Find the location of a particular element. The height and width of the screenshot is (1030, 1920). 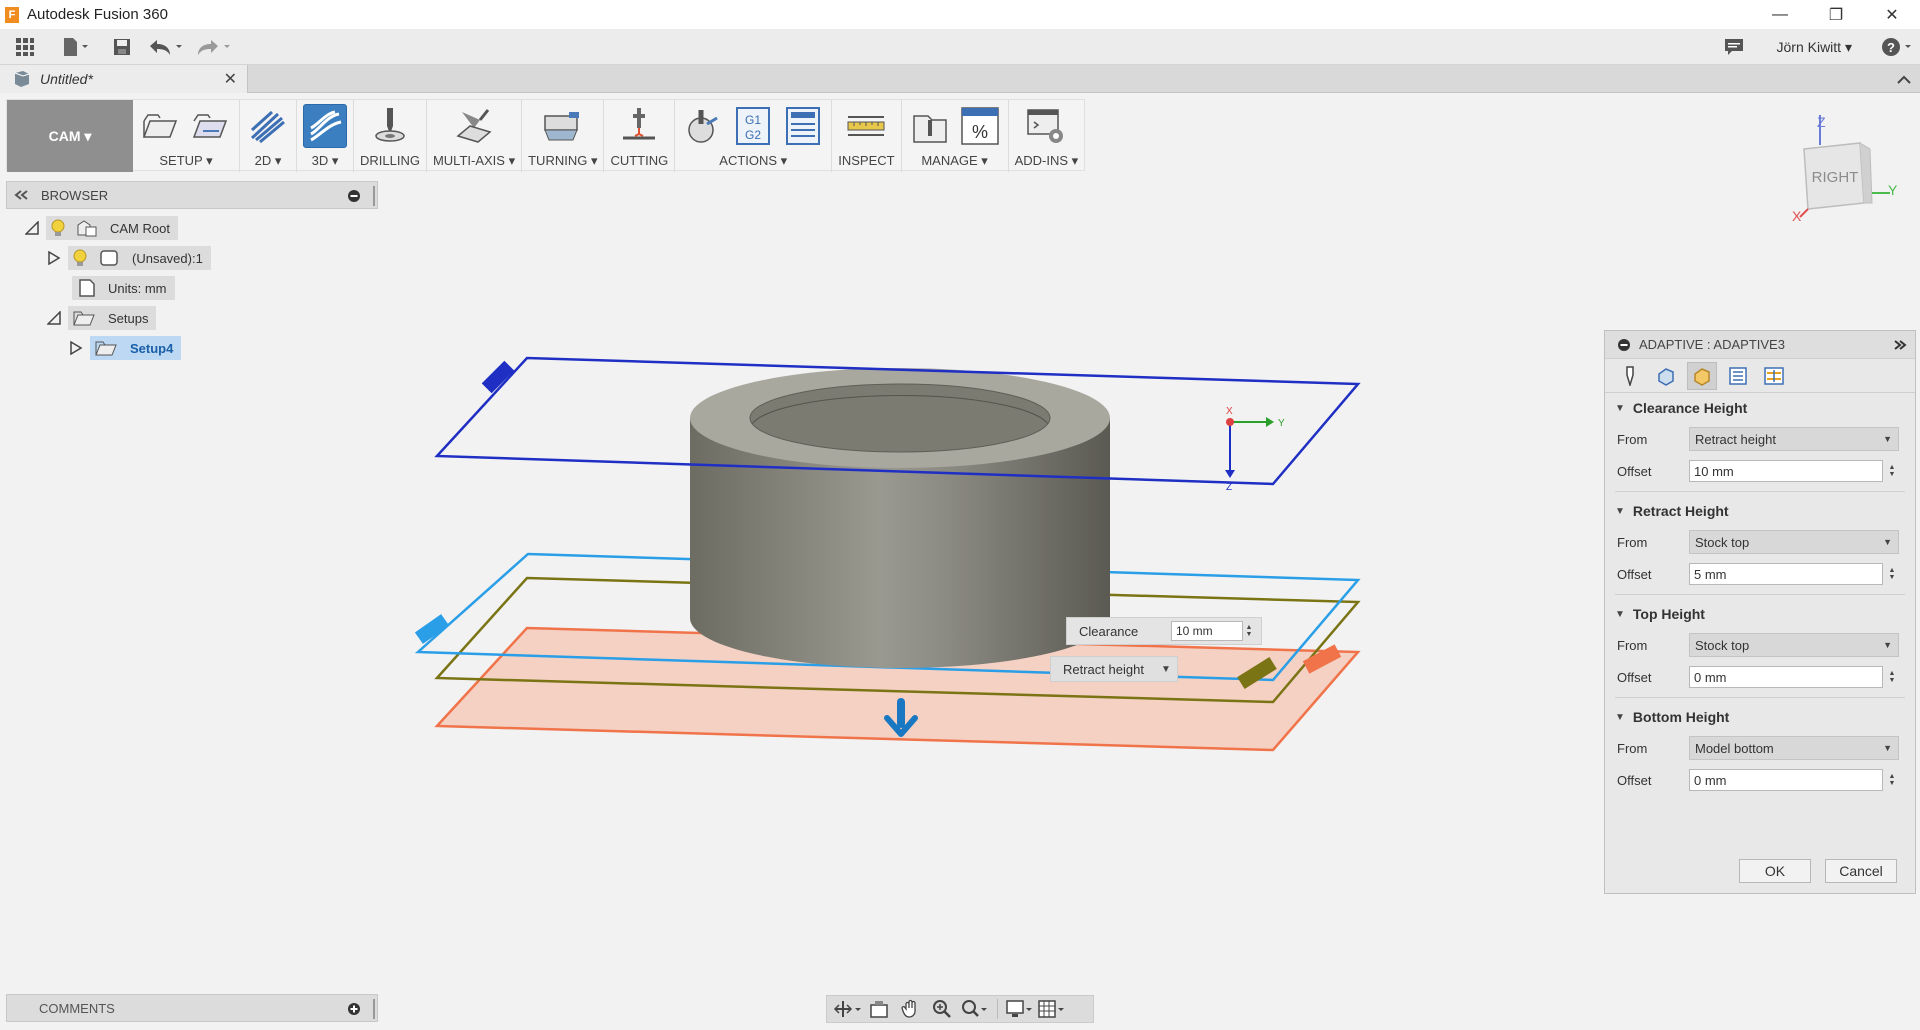

file-menu-button is located at coordinates (76, 47).